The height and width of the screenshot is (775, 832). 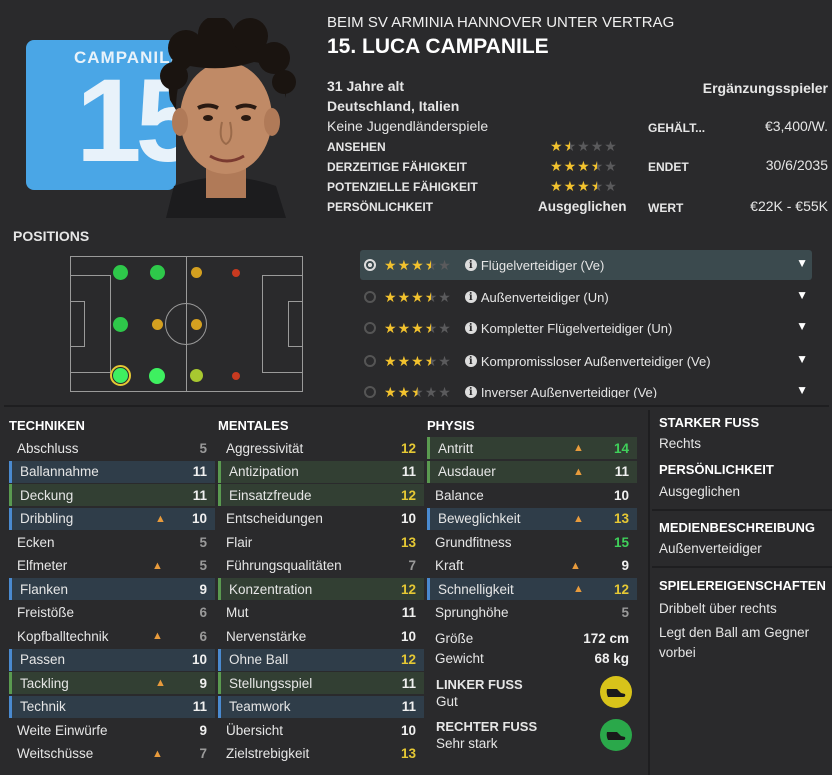 What do you see at coordinates (321, 683) in the screenshot?
I see `attribute-row: Stellungsspiel 11` at bounding box center [321, 683].